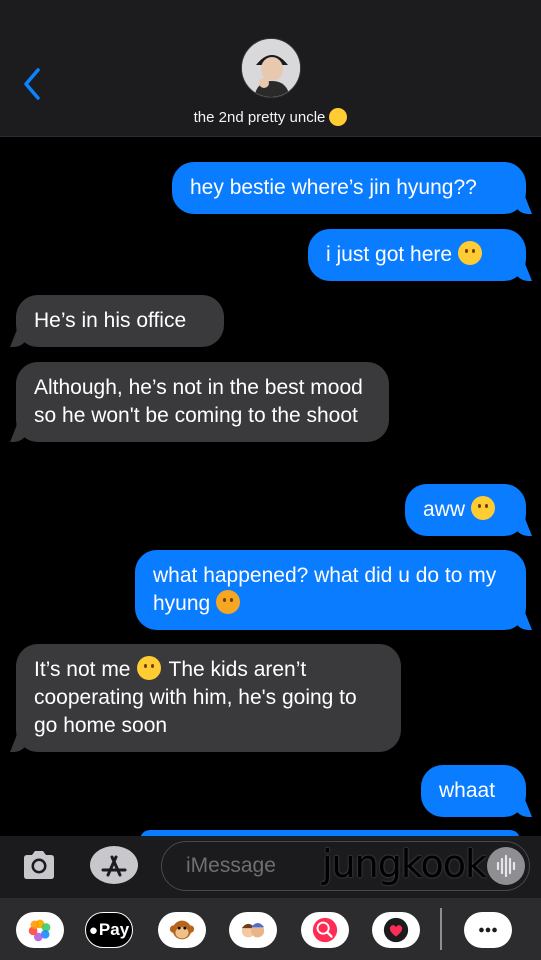  I want to click on photos-icon, so click(39, 930).